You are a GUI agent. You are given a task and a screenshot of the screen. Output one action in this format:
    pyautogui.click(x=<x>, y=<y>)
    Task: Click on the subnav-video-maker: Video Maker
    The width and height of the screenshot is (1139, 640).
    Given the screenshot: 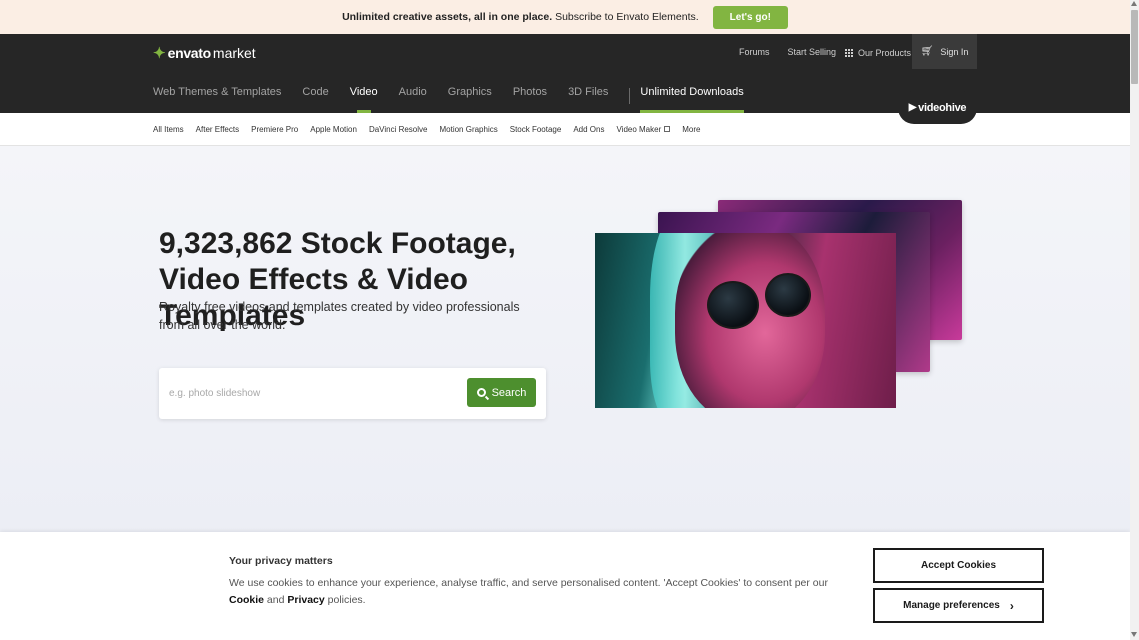 What is the action you would take?
    pyautogui.click(x=643, y=129)
    